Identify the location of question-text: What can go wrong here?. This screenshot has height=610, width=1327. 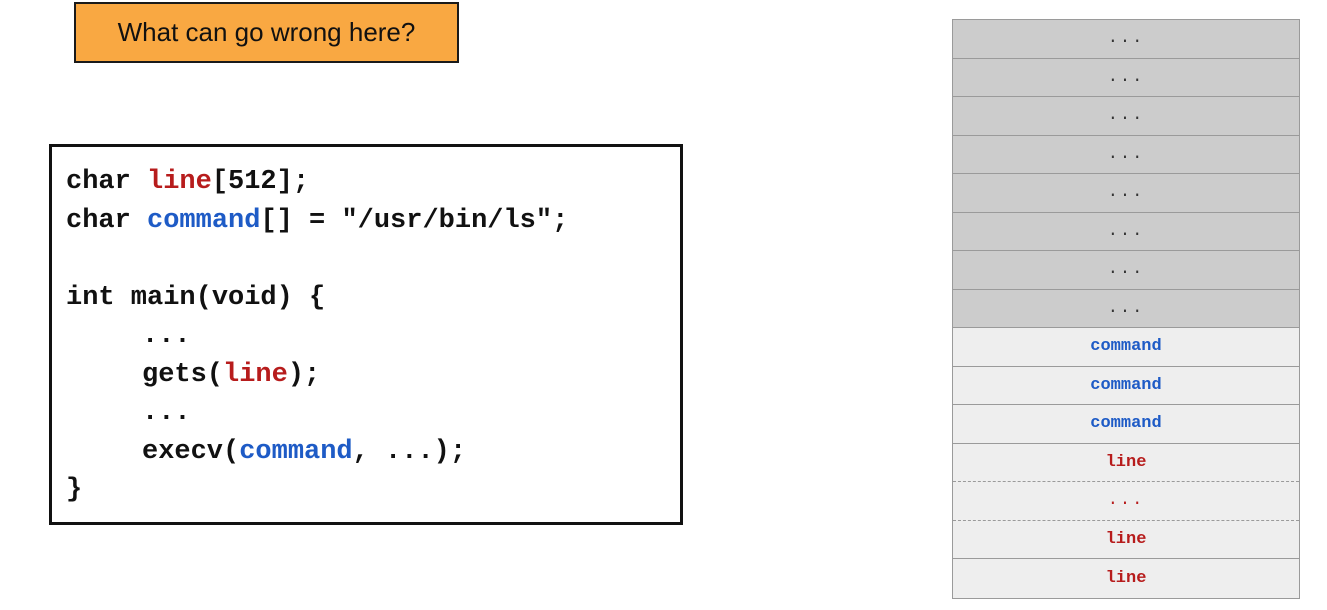
(266, 32).